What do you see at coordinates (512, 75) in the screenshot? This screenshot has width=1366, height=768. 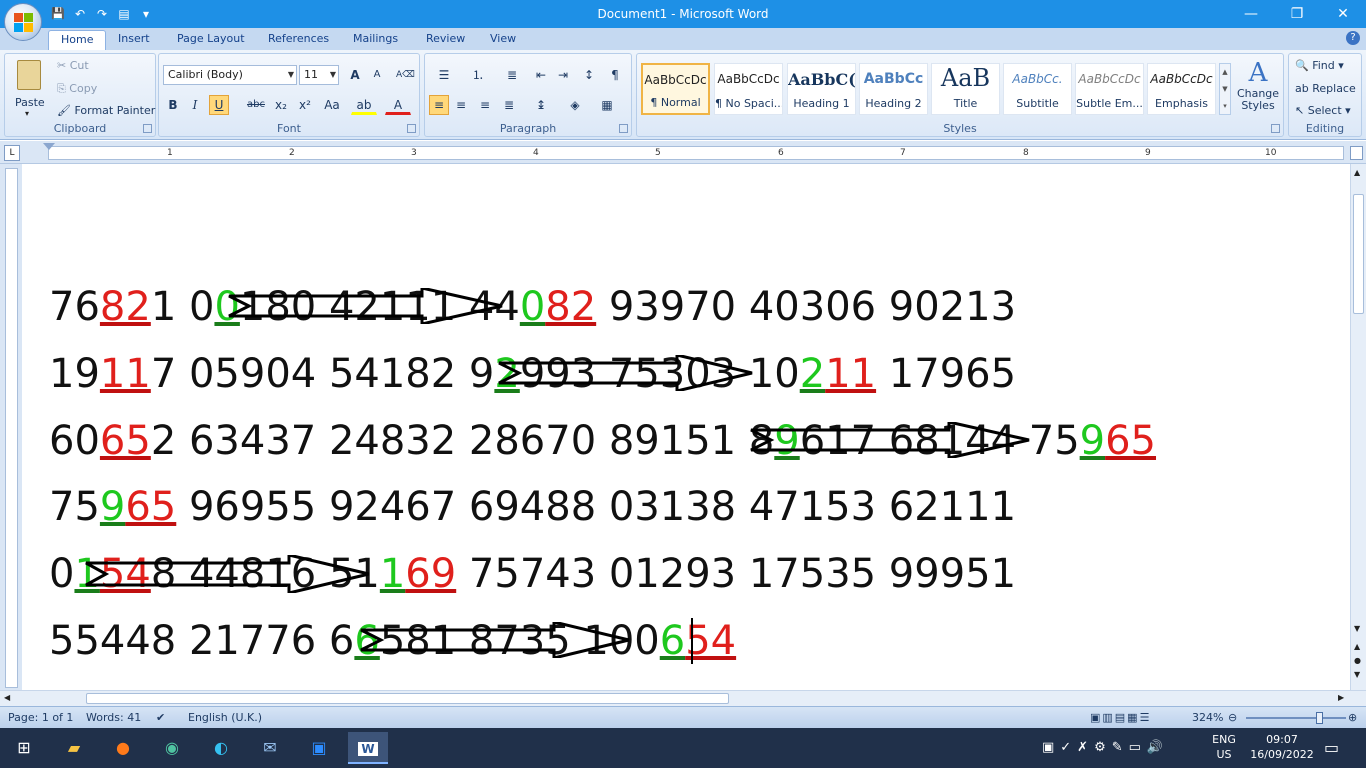 I see `multilevel-list-icon: ≣` at bounding box center [512, 75].